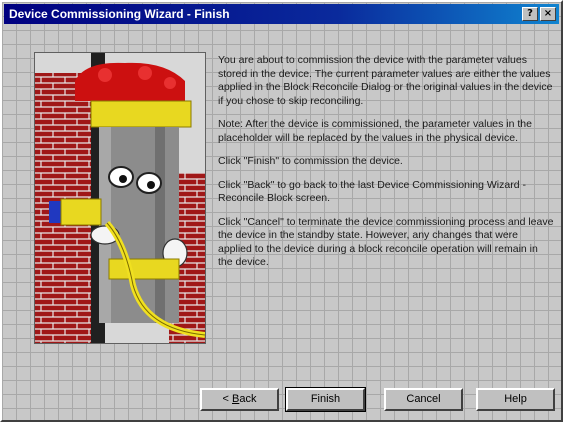 This screenshot has width=563, height=422. What do you see at coordinates (423, 399) in the screenshot?
I see `cancel-button: Cancel` at bounding box center [423, 399].